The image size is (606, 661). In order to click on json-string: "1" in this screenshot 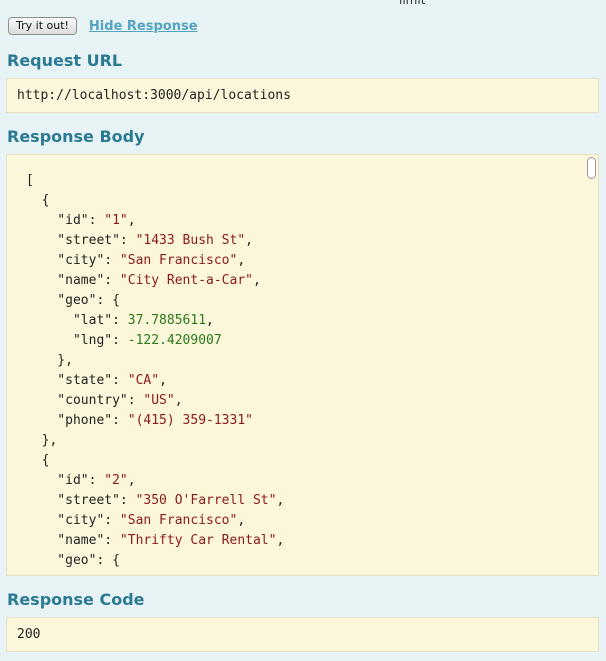, I will do `click(116, 220)`.